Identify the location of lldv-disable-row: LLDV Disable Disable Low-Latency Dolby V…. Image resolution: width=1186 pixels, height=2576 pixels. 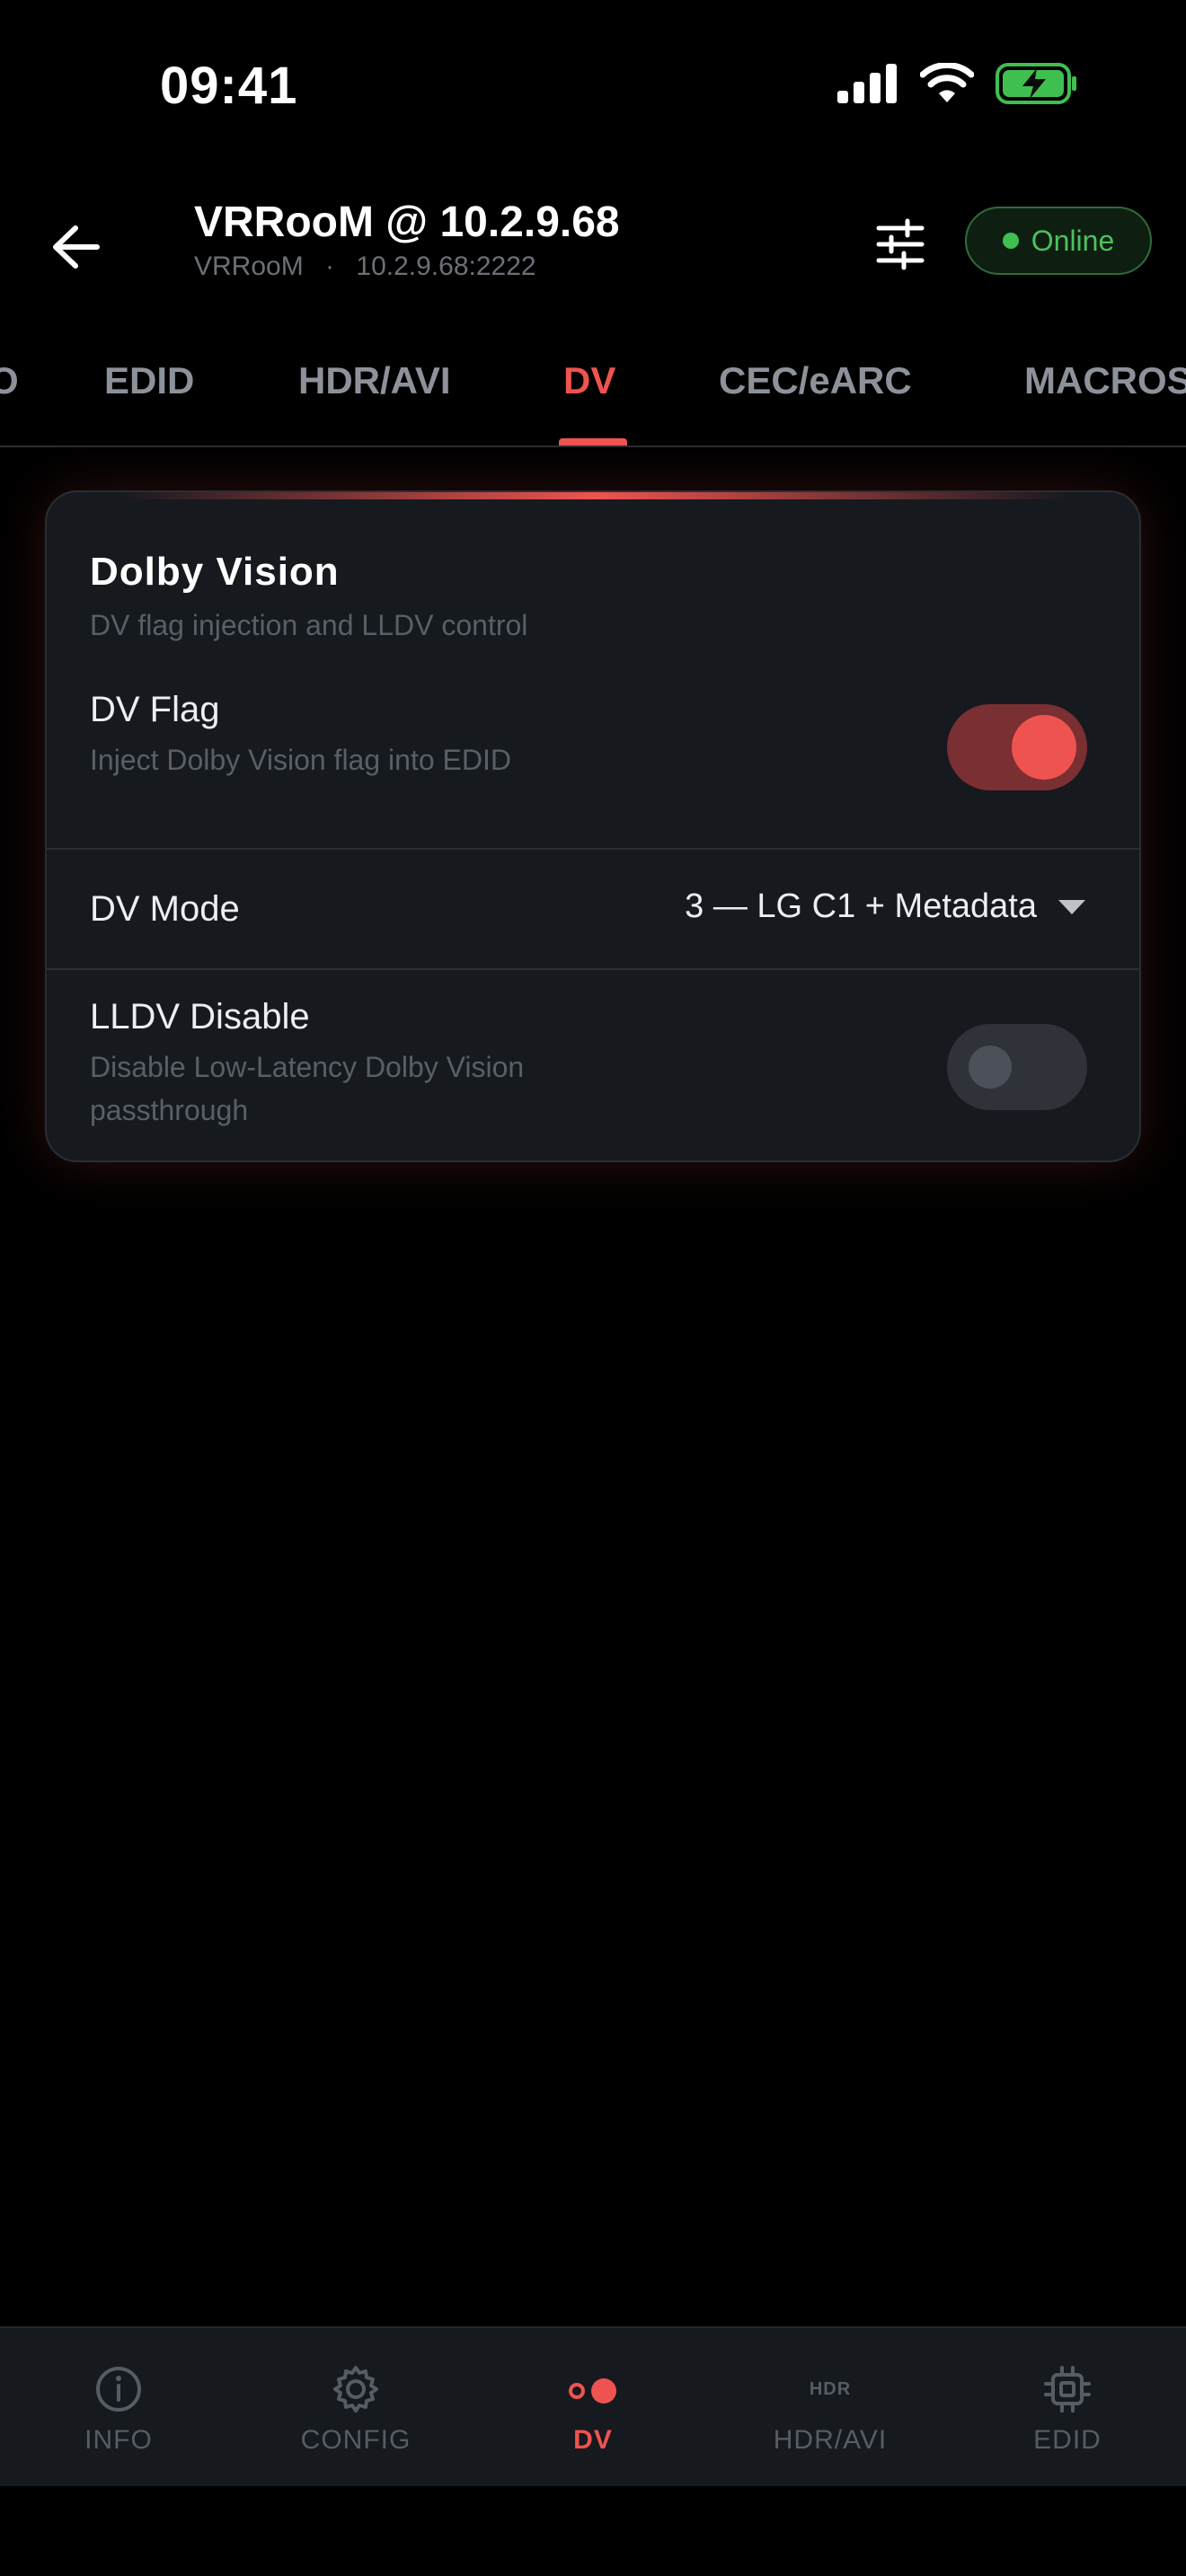
(593, 1065).